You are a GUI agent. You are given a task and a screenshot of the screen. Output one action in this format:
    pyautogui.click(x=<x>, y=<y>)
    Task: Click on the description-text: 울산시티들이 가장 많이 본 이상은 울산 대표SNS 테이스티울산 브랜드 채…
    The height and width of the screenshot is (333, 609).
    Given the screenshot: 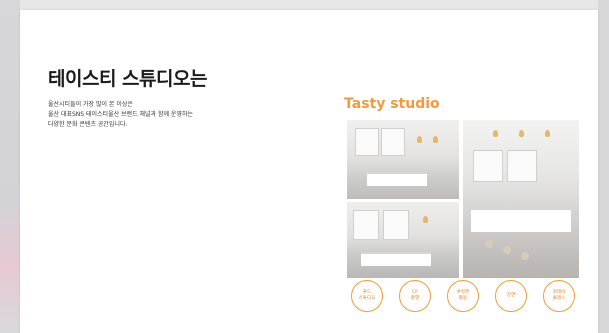 What is the action you would take?
    pyautogui.click(x=178, y=115)
    